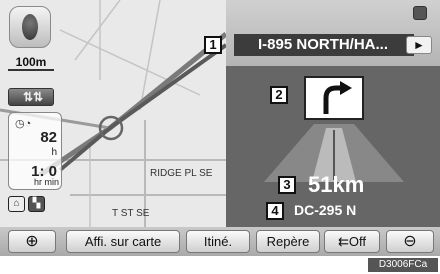 The width and height of the screenshot is (440, 274). I want to click on guidance-off-button: ⇇Off, so click(352, 241).